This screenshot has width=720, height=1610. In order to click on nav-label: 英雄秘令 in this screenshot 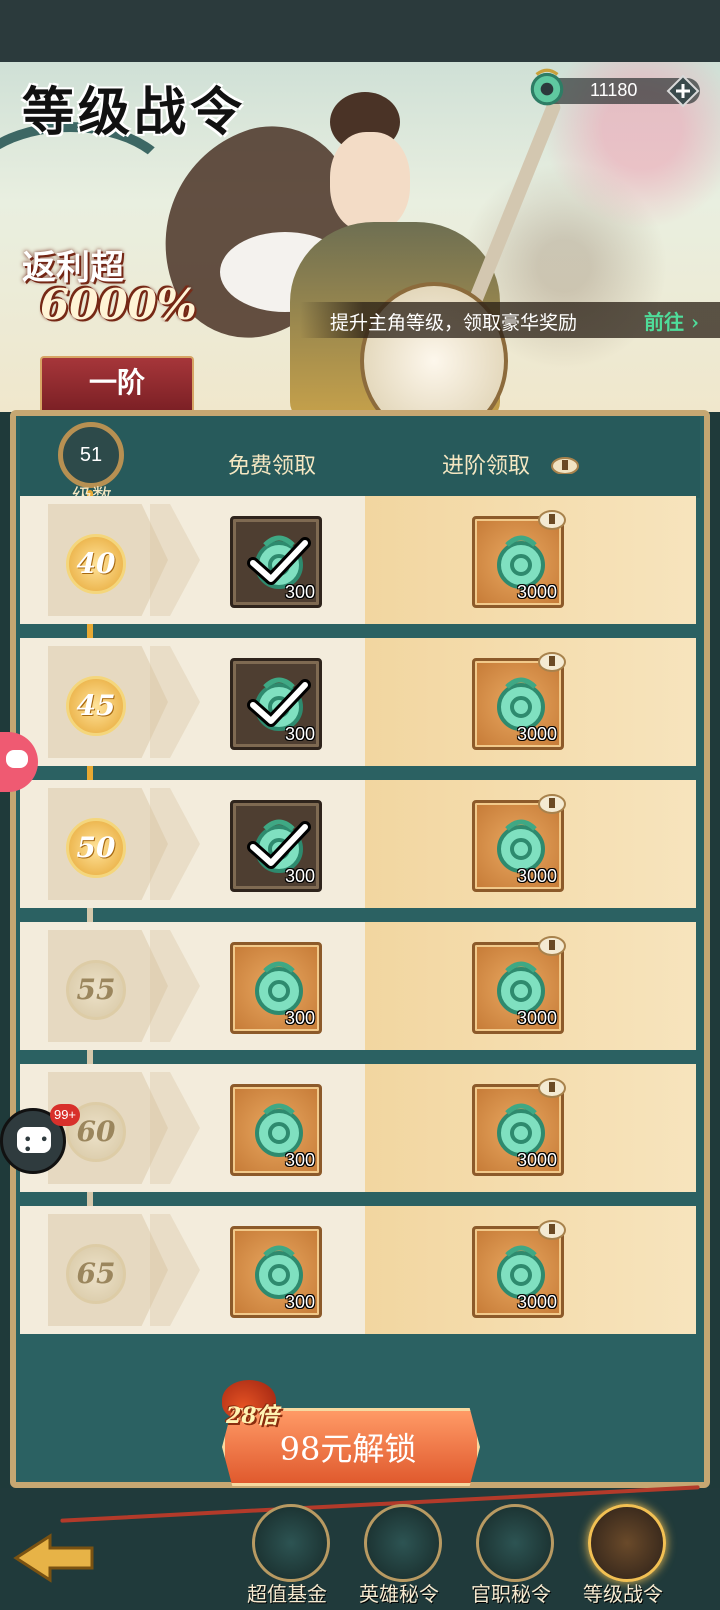, I will do `click(399, 1594)`.